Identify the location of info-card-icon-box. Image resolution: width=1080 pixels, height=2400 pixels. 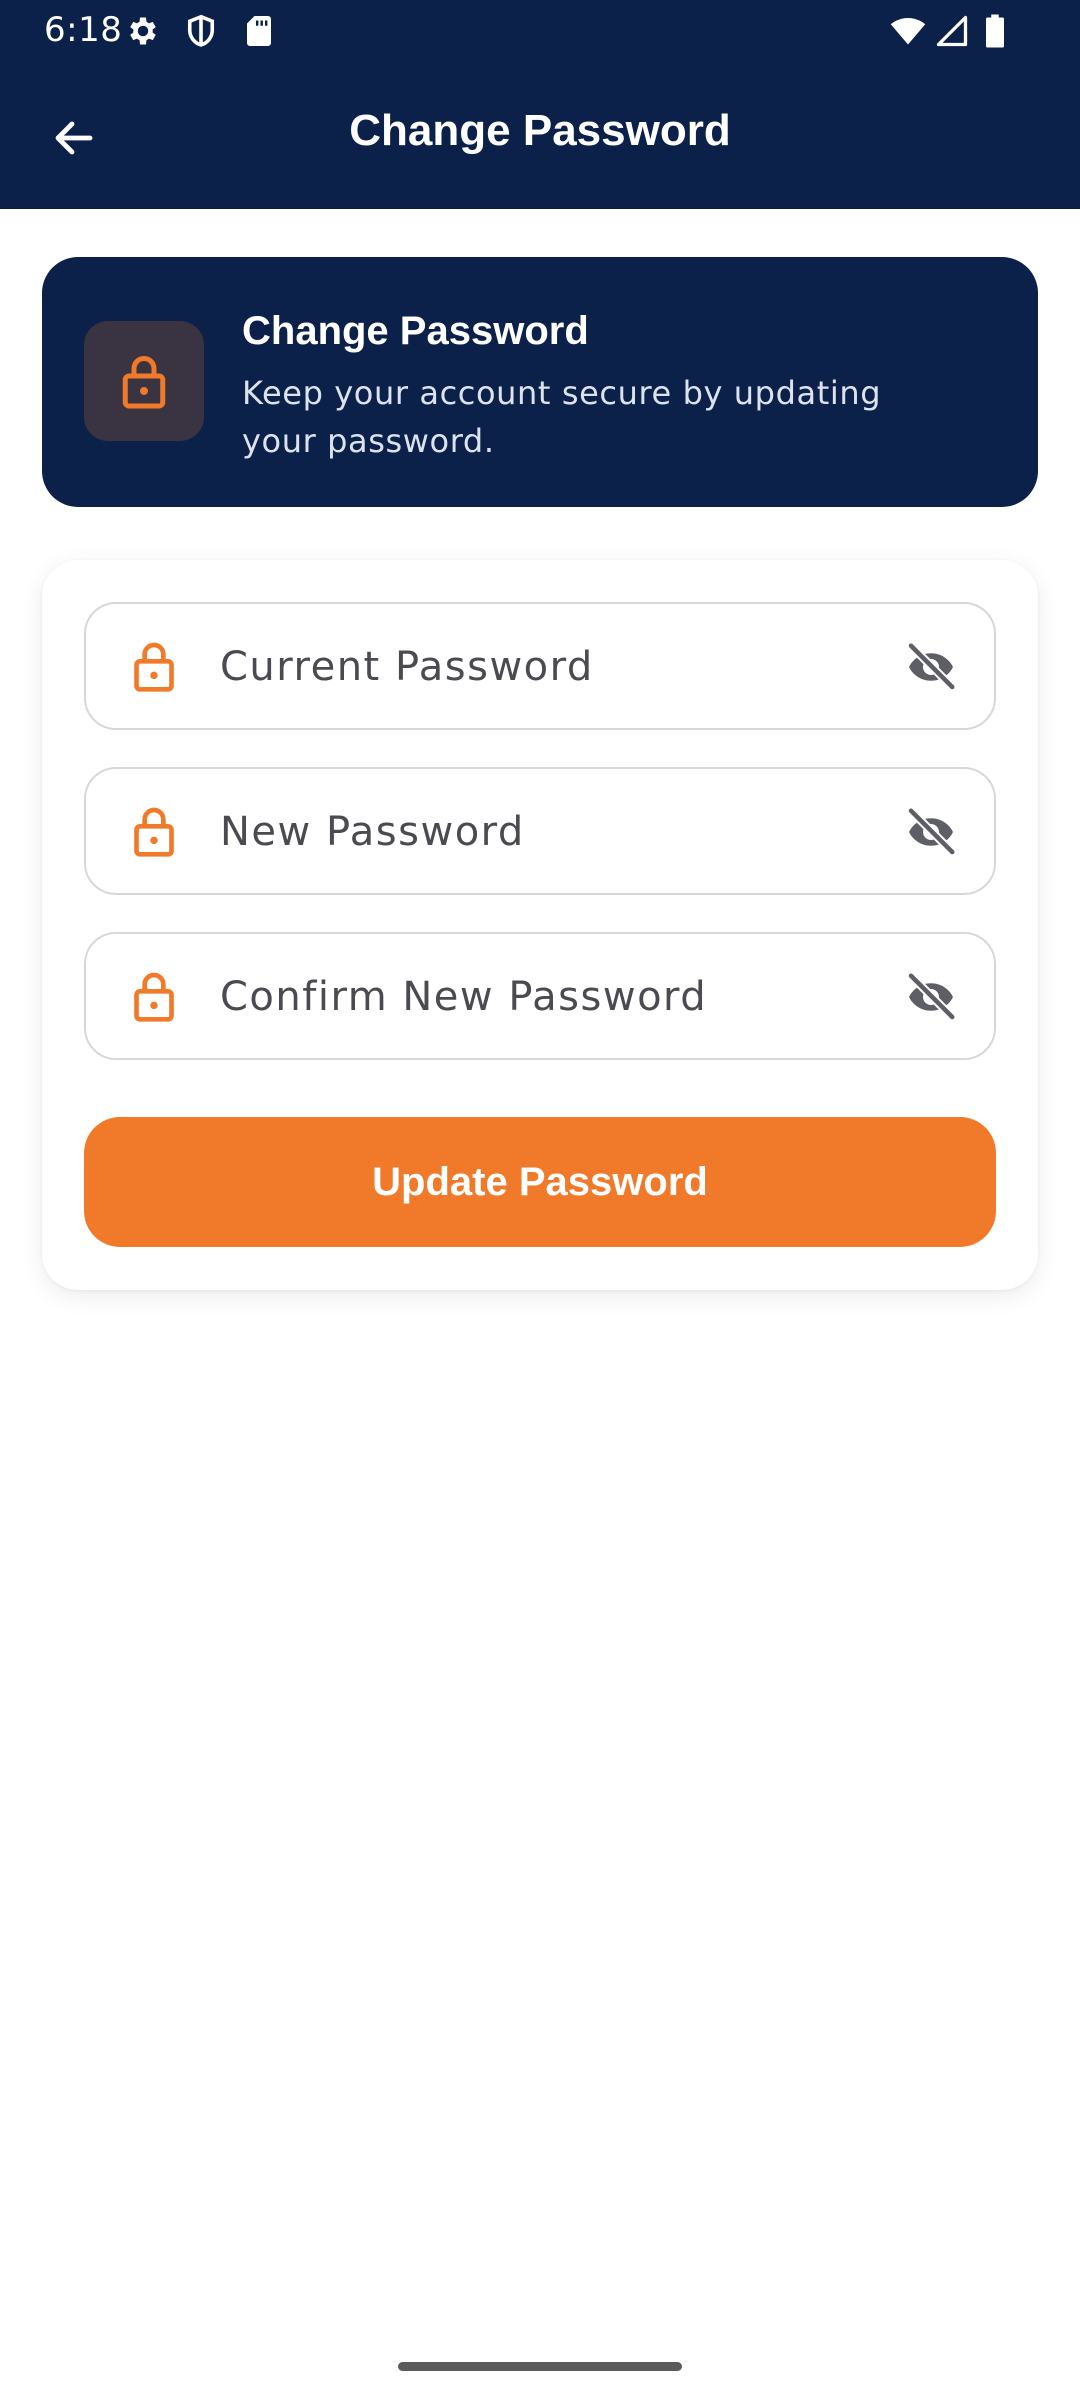
(144, 381).